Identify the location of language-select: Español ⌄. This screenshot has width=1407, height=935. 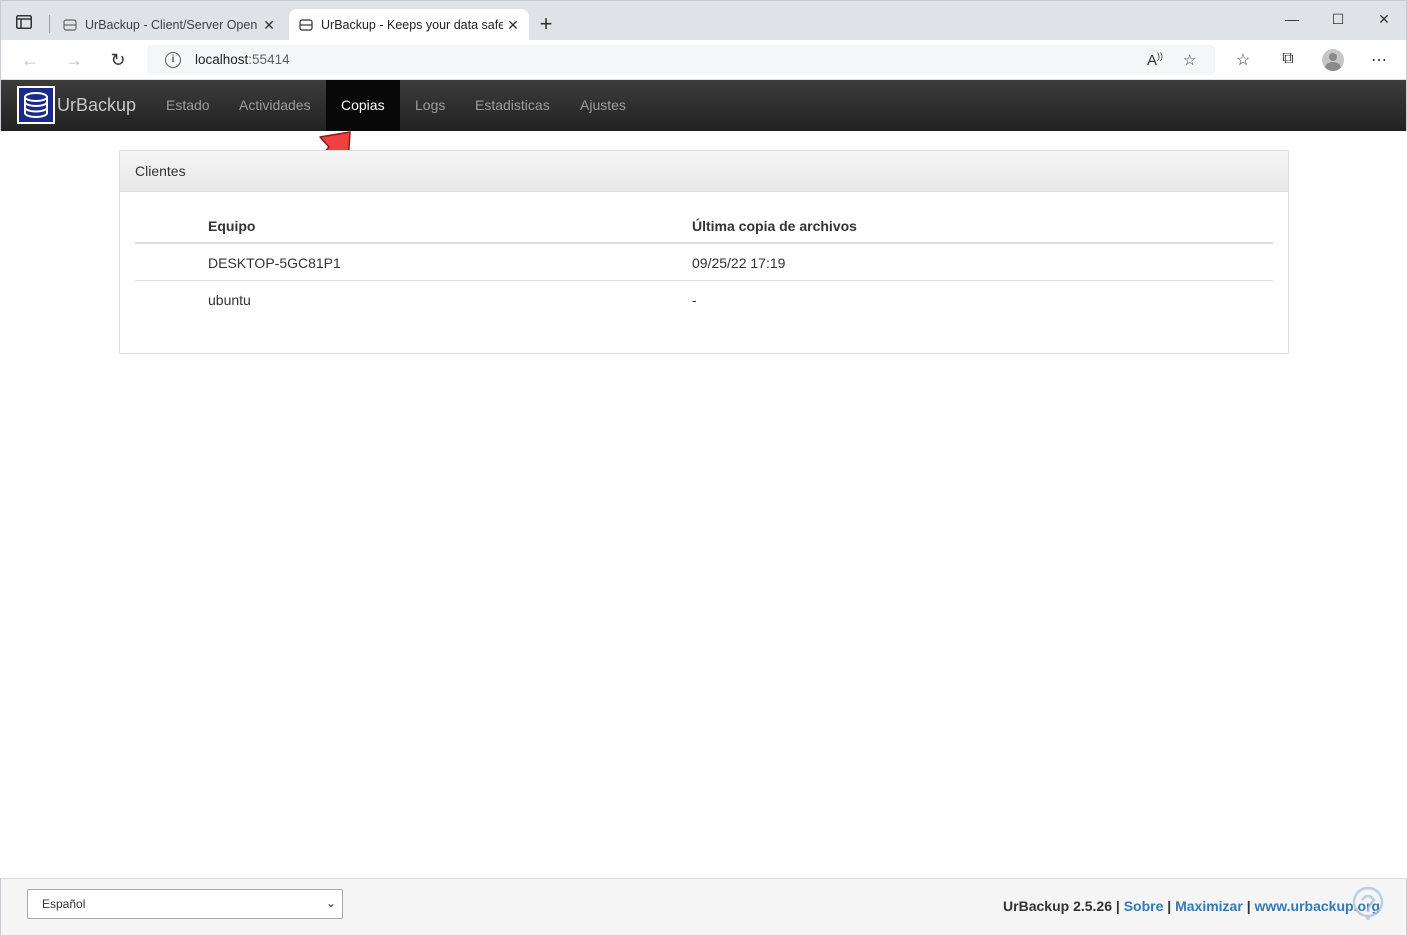
(185, 904).